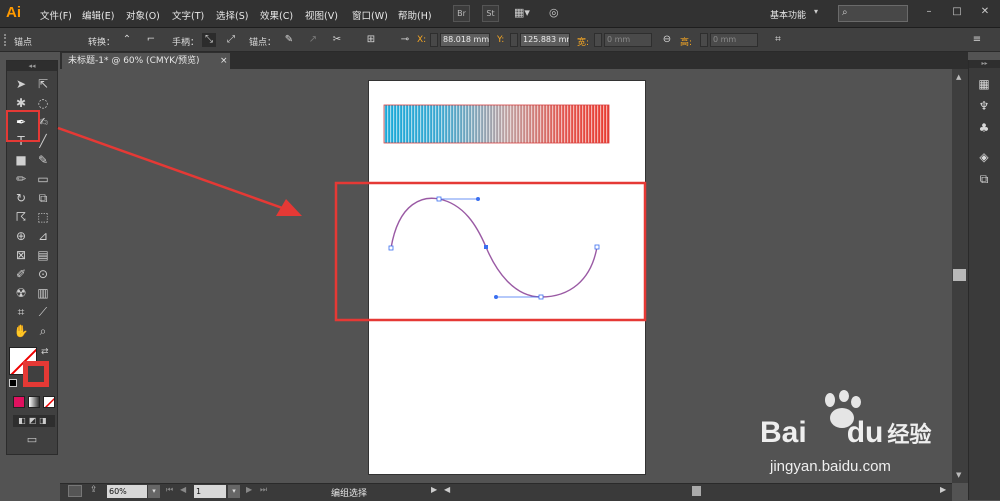 This screenshot has width=1000, height=501. I want to click on next-artboard-icon: ▶, so click(249, 489).